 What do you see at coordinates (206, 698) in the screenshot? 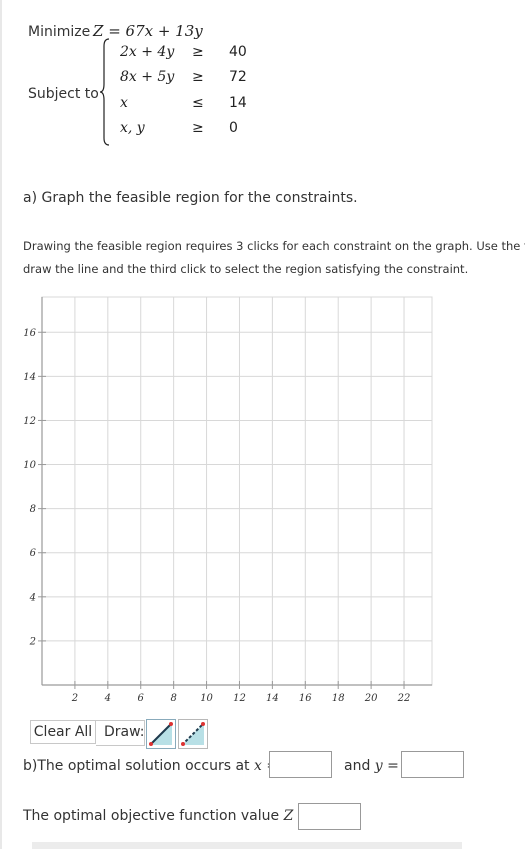
I see `x-tick-label: 10` at bounding box center [206, 698].